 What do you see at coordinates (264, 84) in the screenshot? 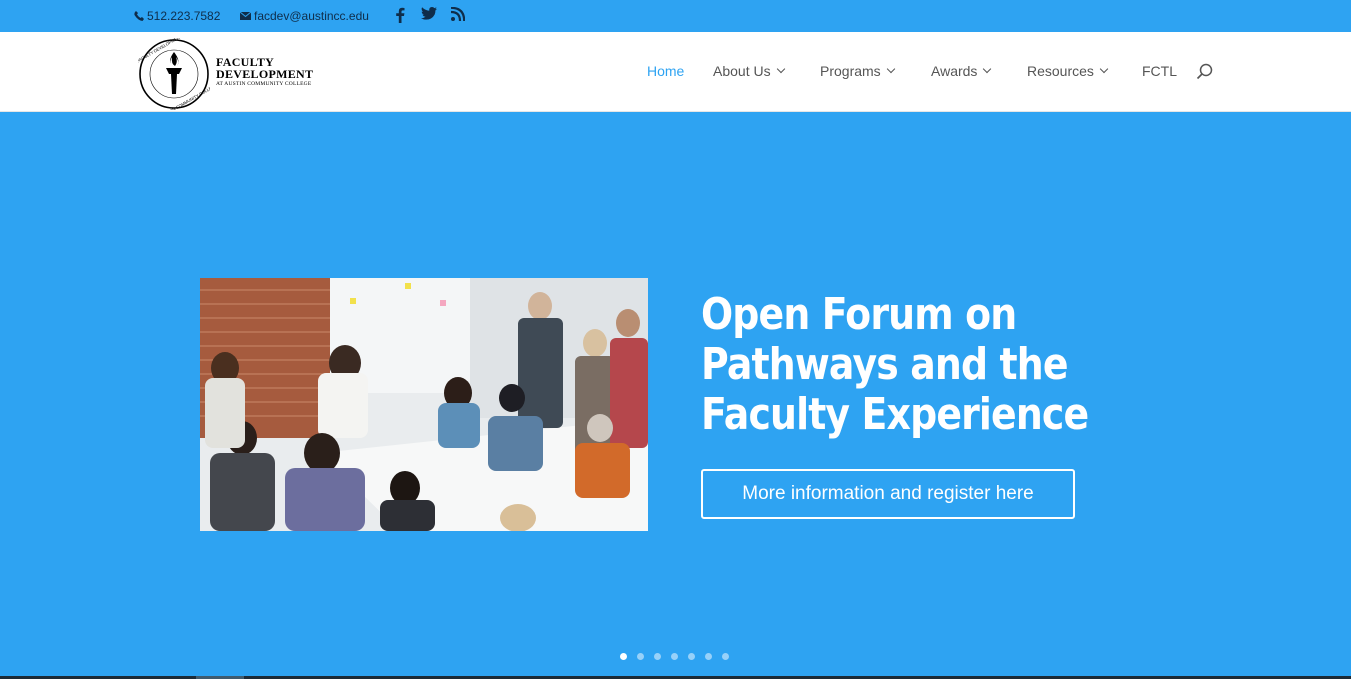
I see `logo-line-college: AT AUSTIN COMMUNITY COLLEGE` at bounding box center [264, 84].